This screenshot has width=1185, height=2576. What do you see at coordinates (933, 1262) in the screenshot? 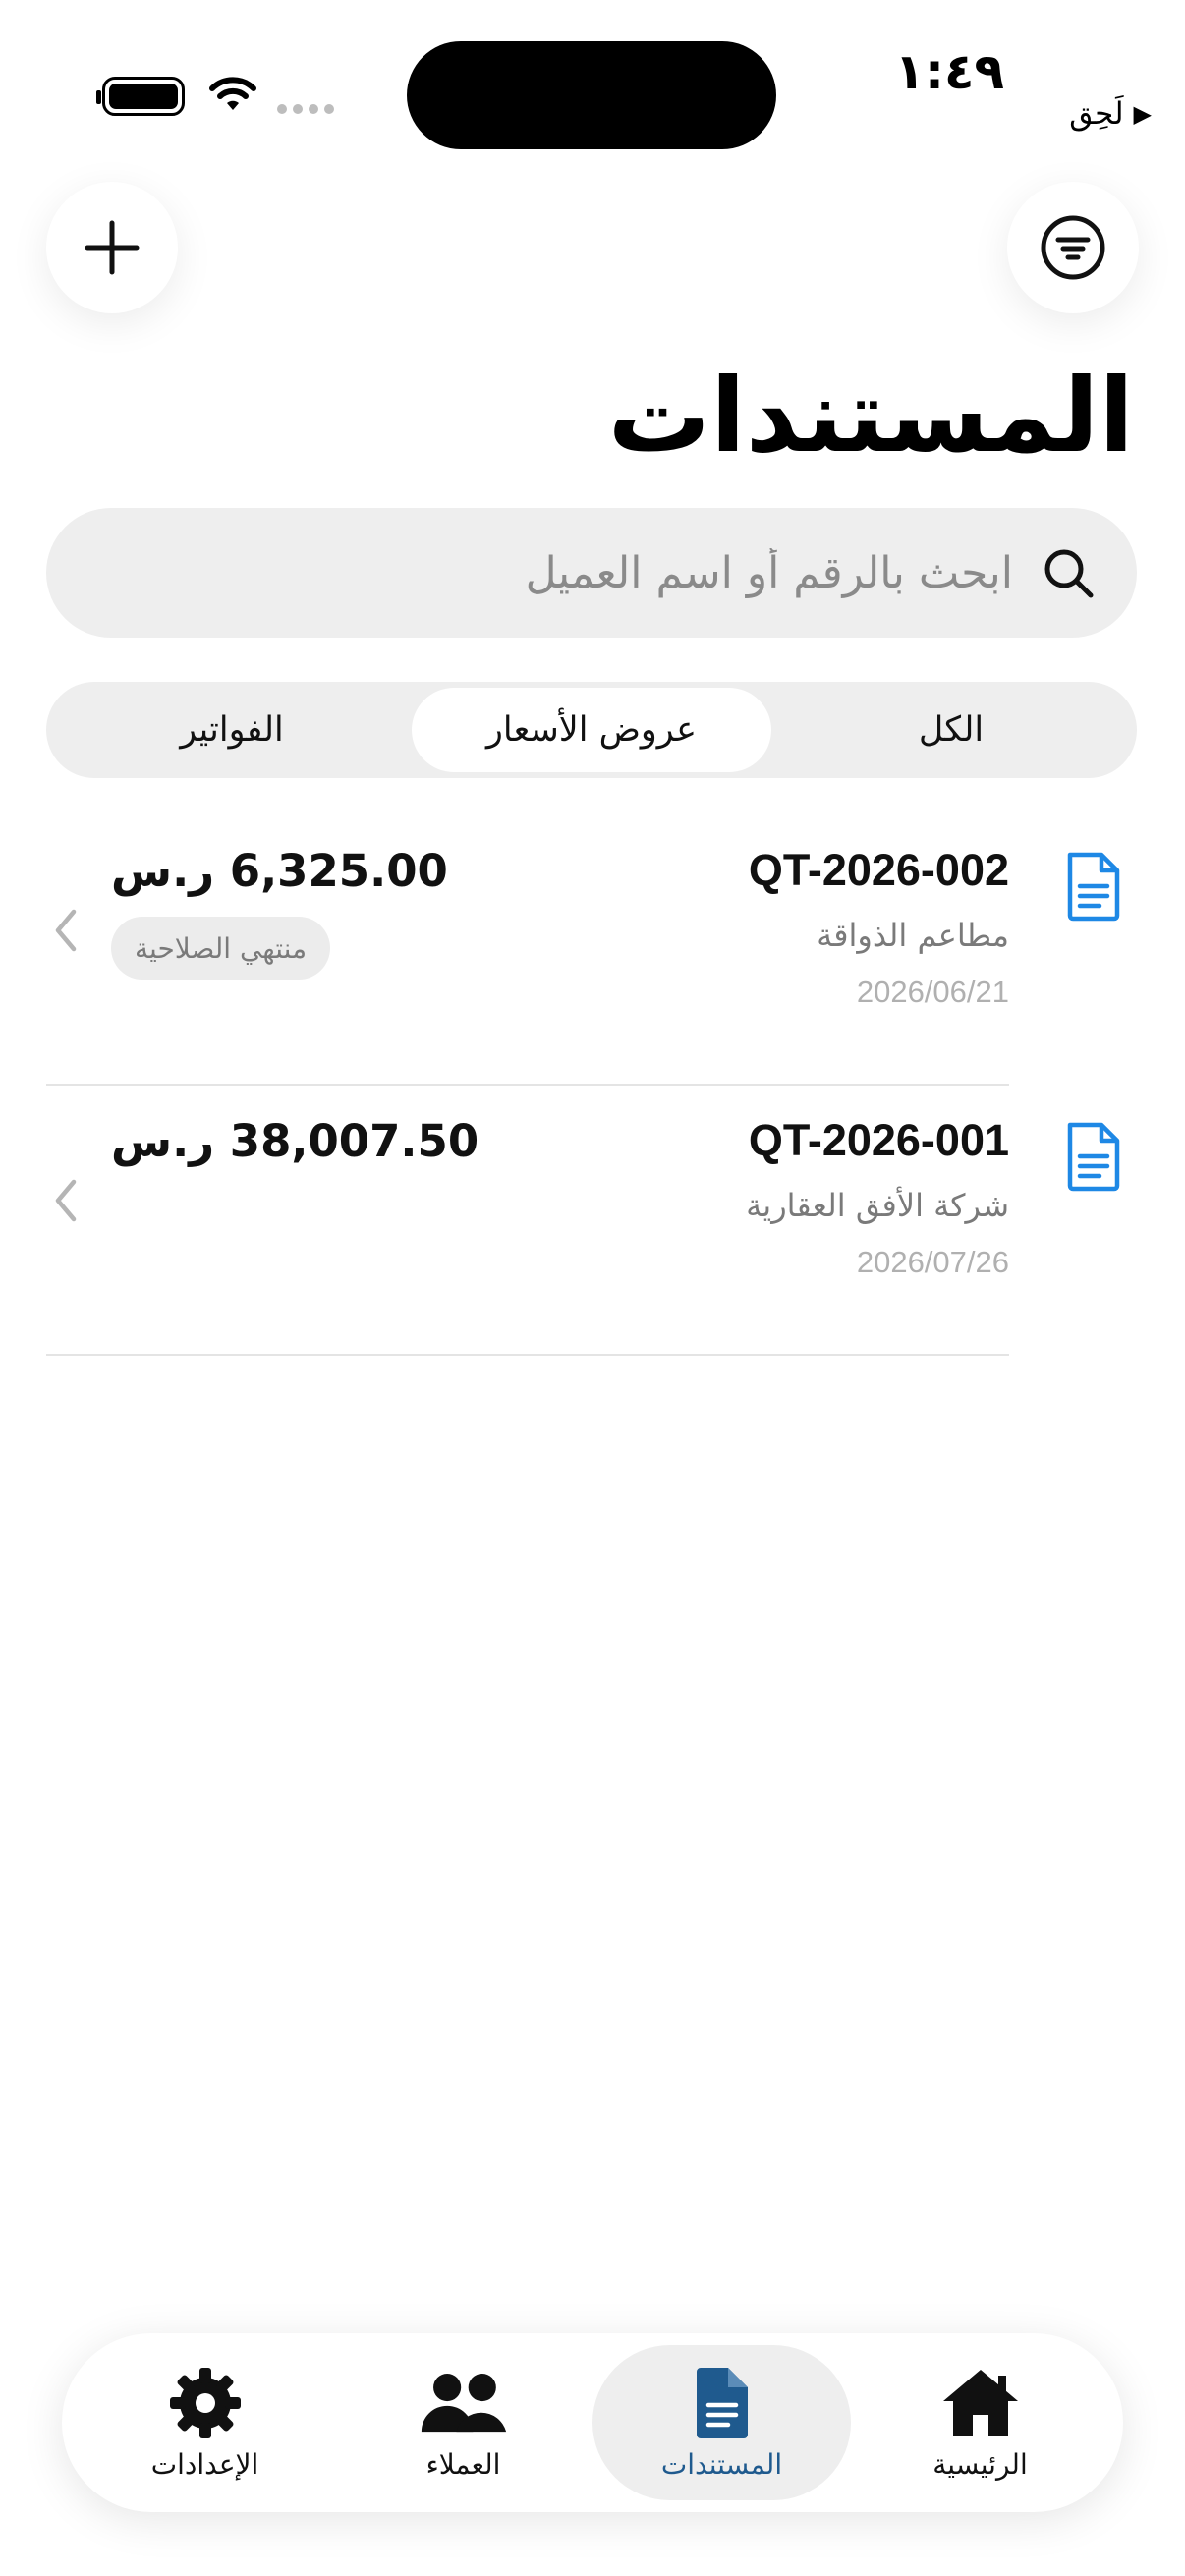
I see `document-date: 2026/07/26` at bounding box center [933, 1262].